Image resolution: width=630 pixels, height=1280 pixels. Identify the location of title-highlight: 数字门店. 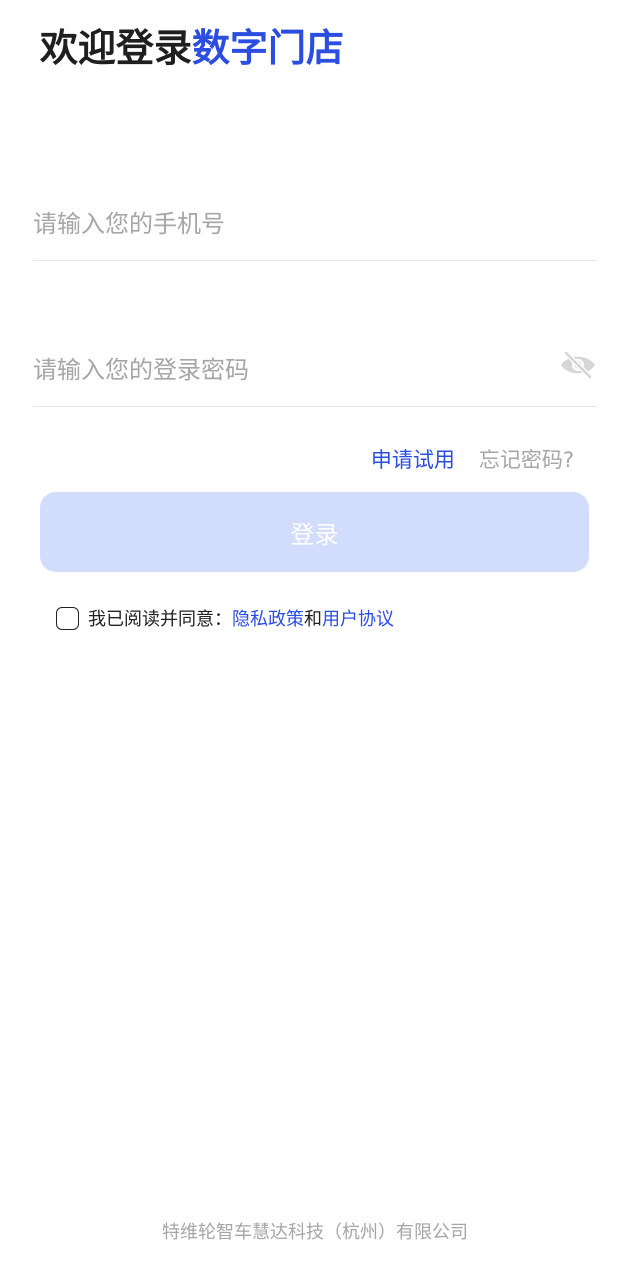
(268, 48).